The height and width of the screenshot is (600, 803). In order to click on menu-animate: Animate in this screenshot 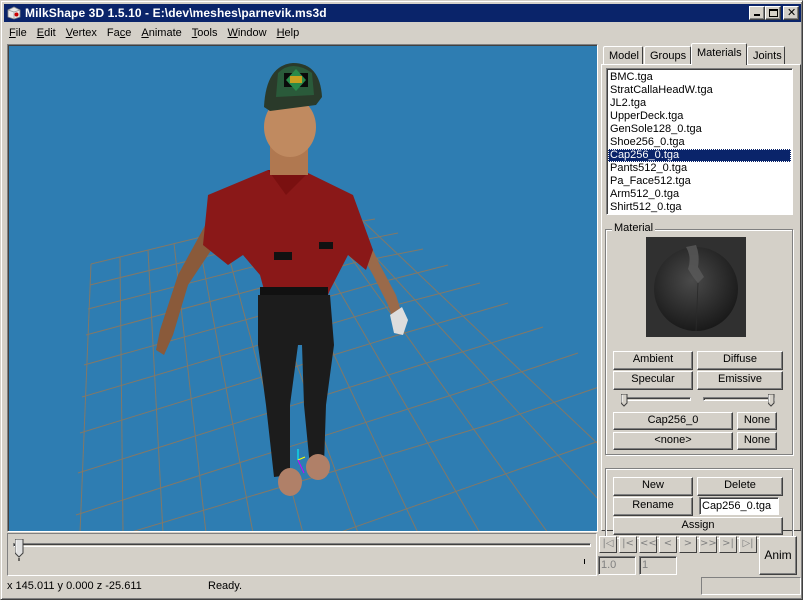, I will do `click(161, 33)`.